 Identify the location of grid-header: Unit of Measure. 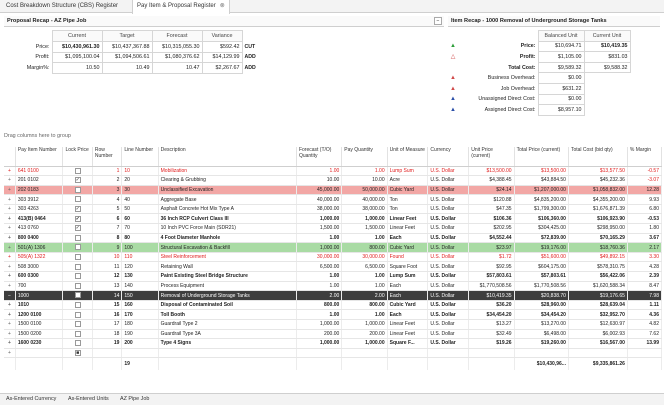
(408, 157).